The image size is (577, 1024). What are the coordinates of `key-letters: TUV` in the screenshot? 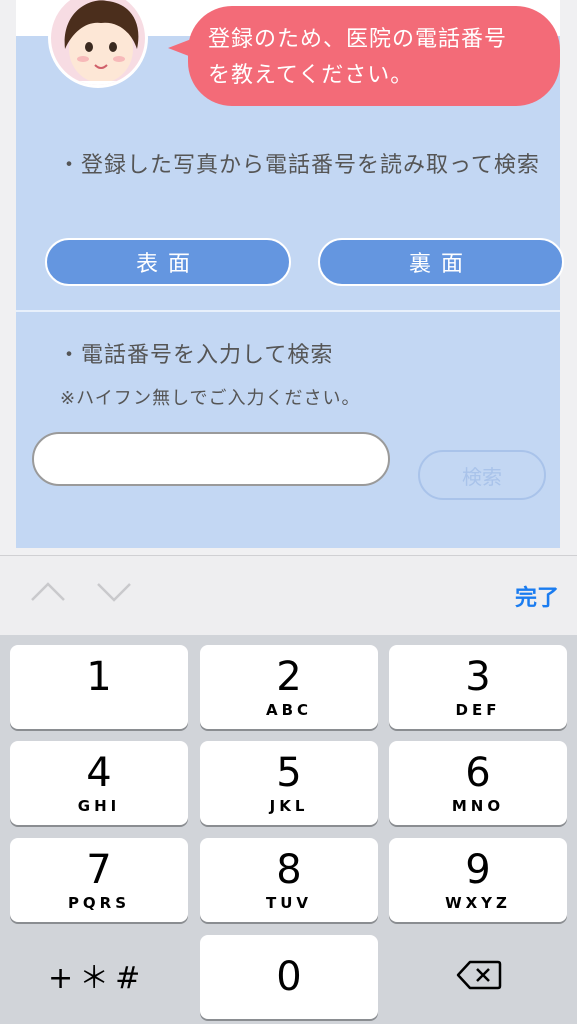 It's located at (289, 903).